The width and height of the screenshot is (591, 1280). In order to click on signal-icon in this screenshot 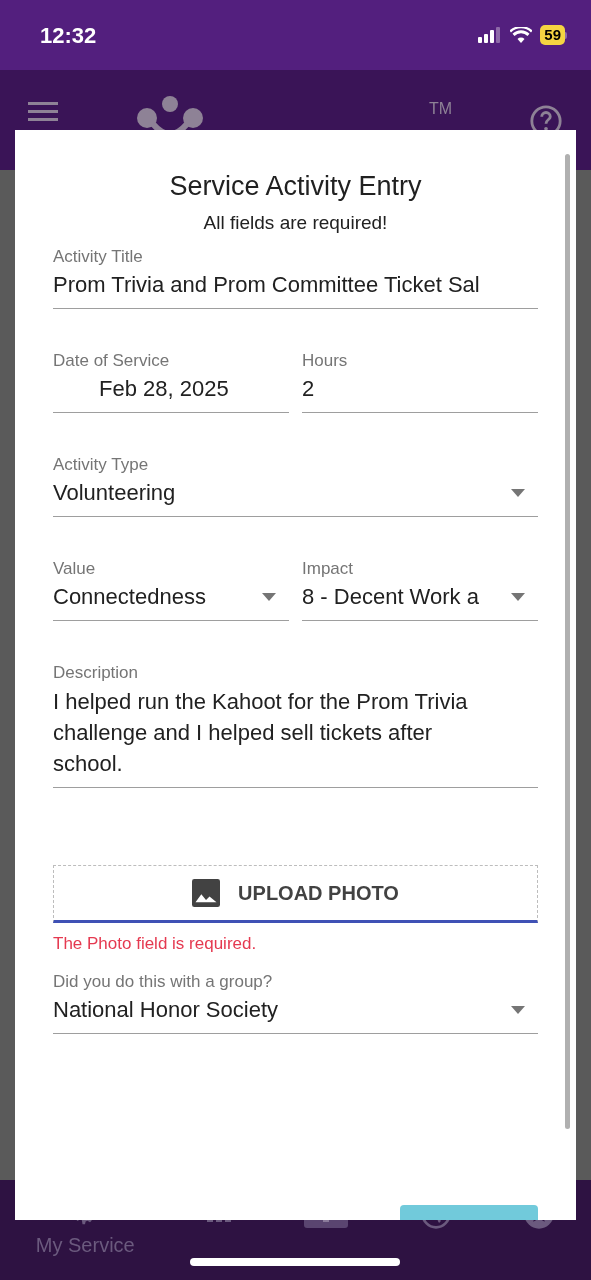, I will do `click(490, 35)`.